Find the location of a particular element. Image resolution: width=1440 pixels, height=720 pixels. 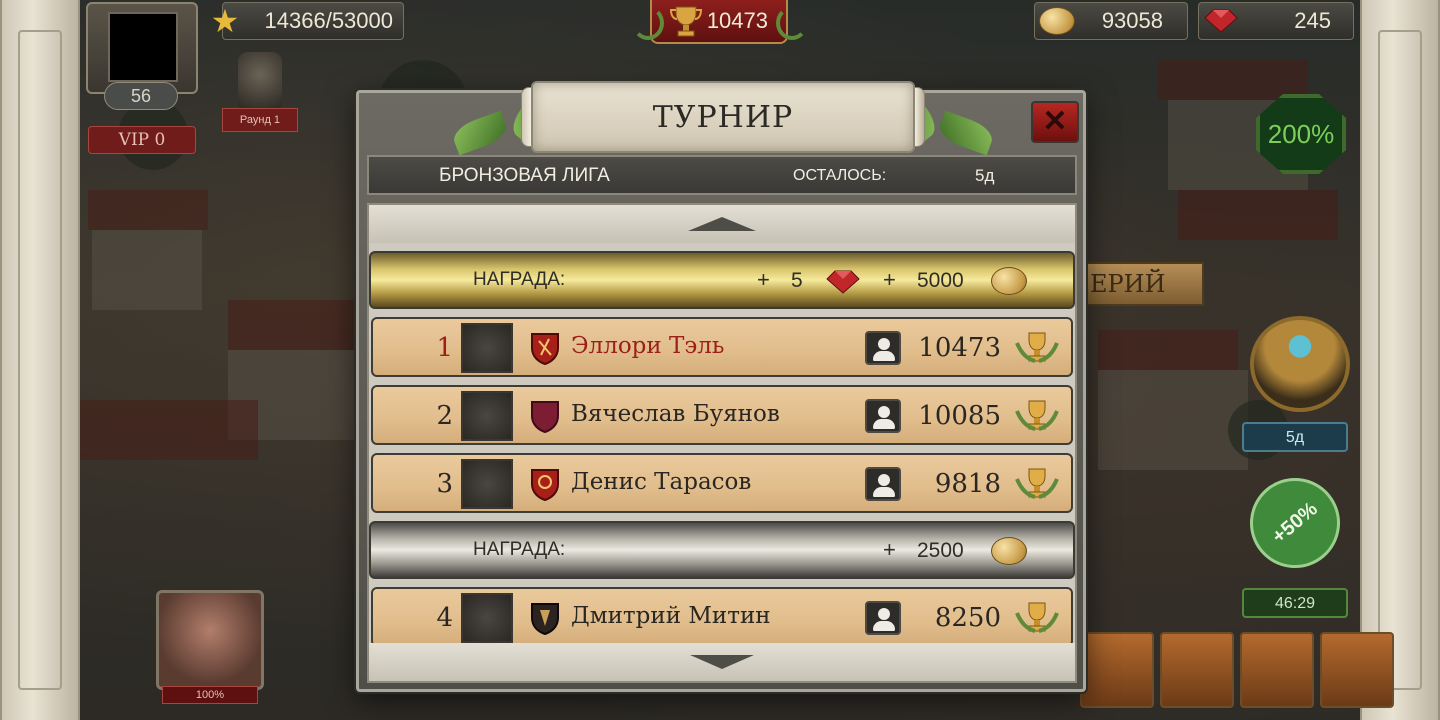

close-icon: ✕ is located at coordinates (1055, 121).